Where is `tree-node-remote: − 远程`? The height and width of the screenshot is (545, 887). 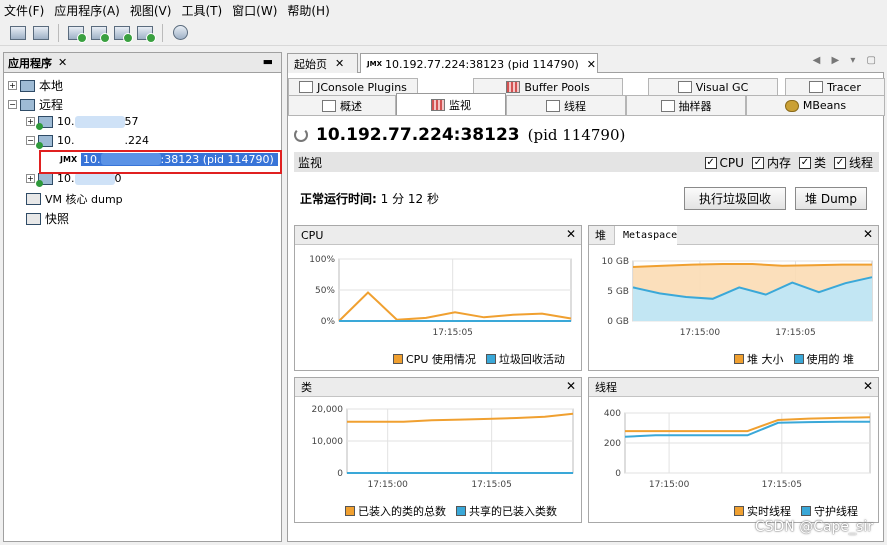 tree-node-remote: − 远程 is located at coordinates (35, 104).